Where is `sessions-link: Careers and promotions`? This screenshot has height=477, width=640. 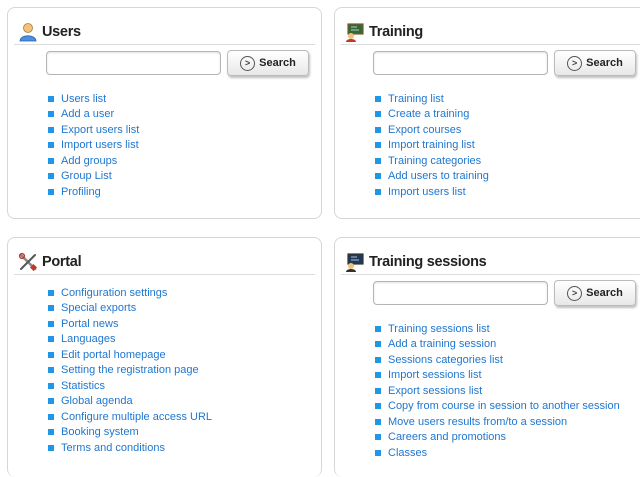 sessions-link: Careers and promotions is located at coordinates (447, 437).